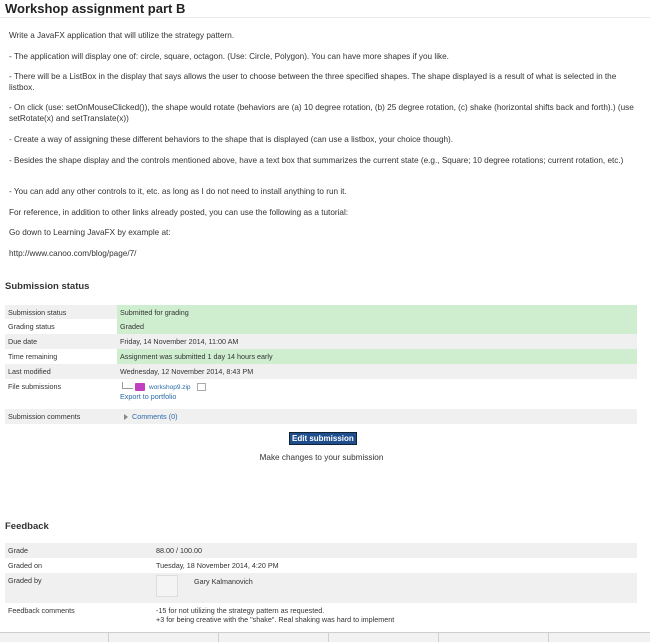 The image size is (650, 642). I want to click on table-row: Grading status Graded, so click(321, 326).